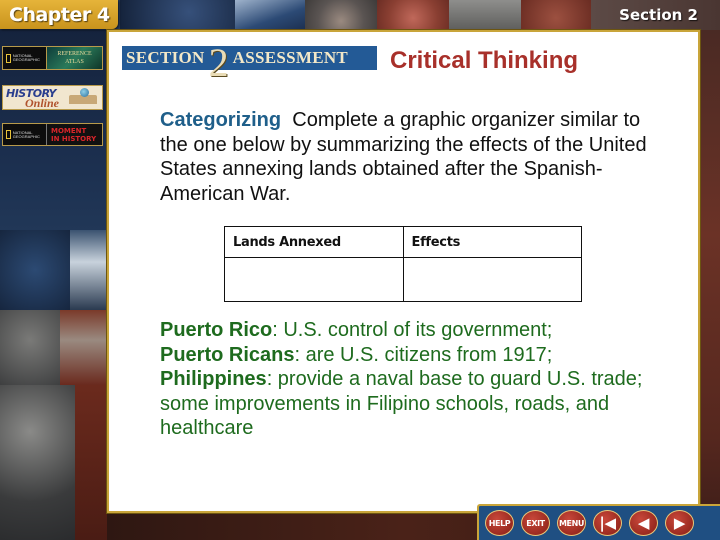 The image size is (720, 540). I want to click on banner-word-section: SECTION, so click(165, 57).